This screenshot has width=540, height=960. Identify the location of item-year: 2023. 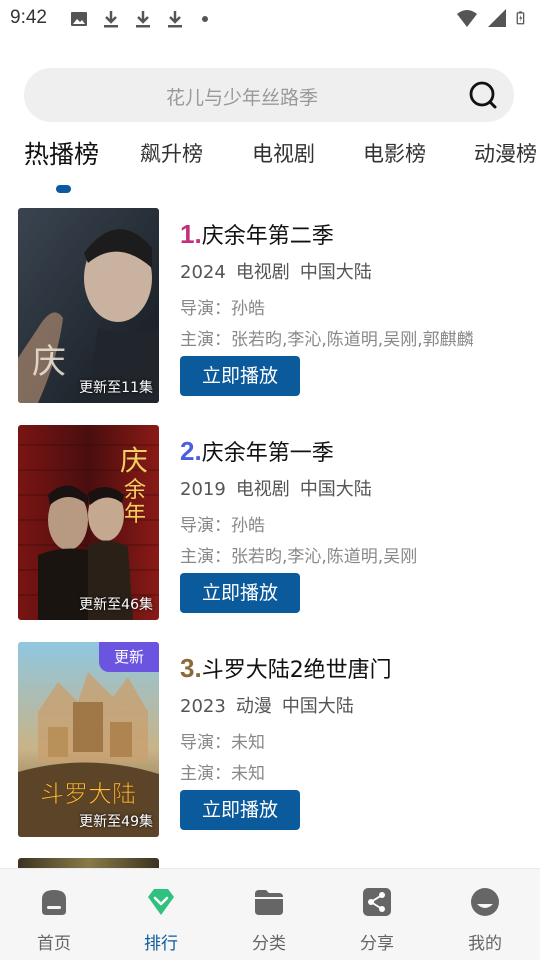
(203, 706).